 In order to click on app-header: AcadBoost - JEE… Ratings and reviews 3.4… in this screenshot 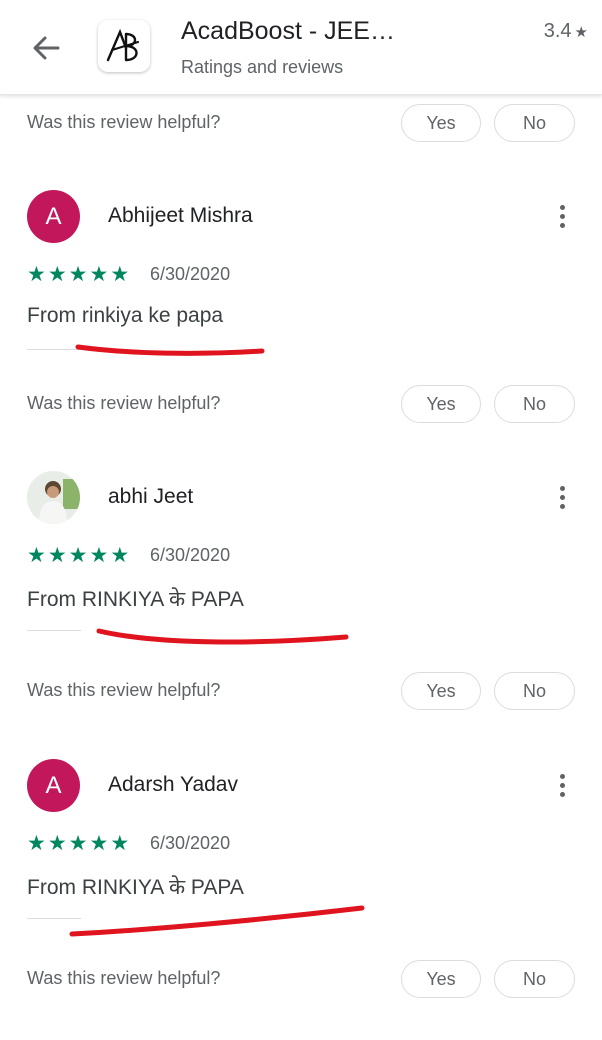, I will do `click(301, 47)`.